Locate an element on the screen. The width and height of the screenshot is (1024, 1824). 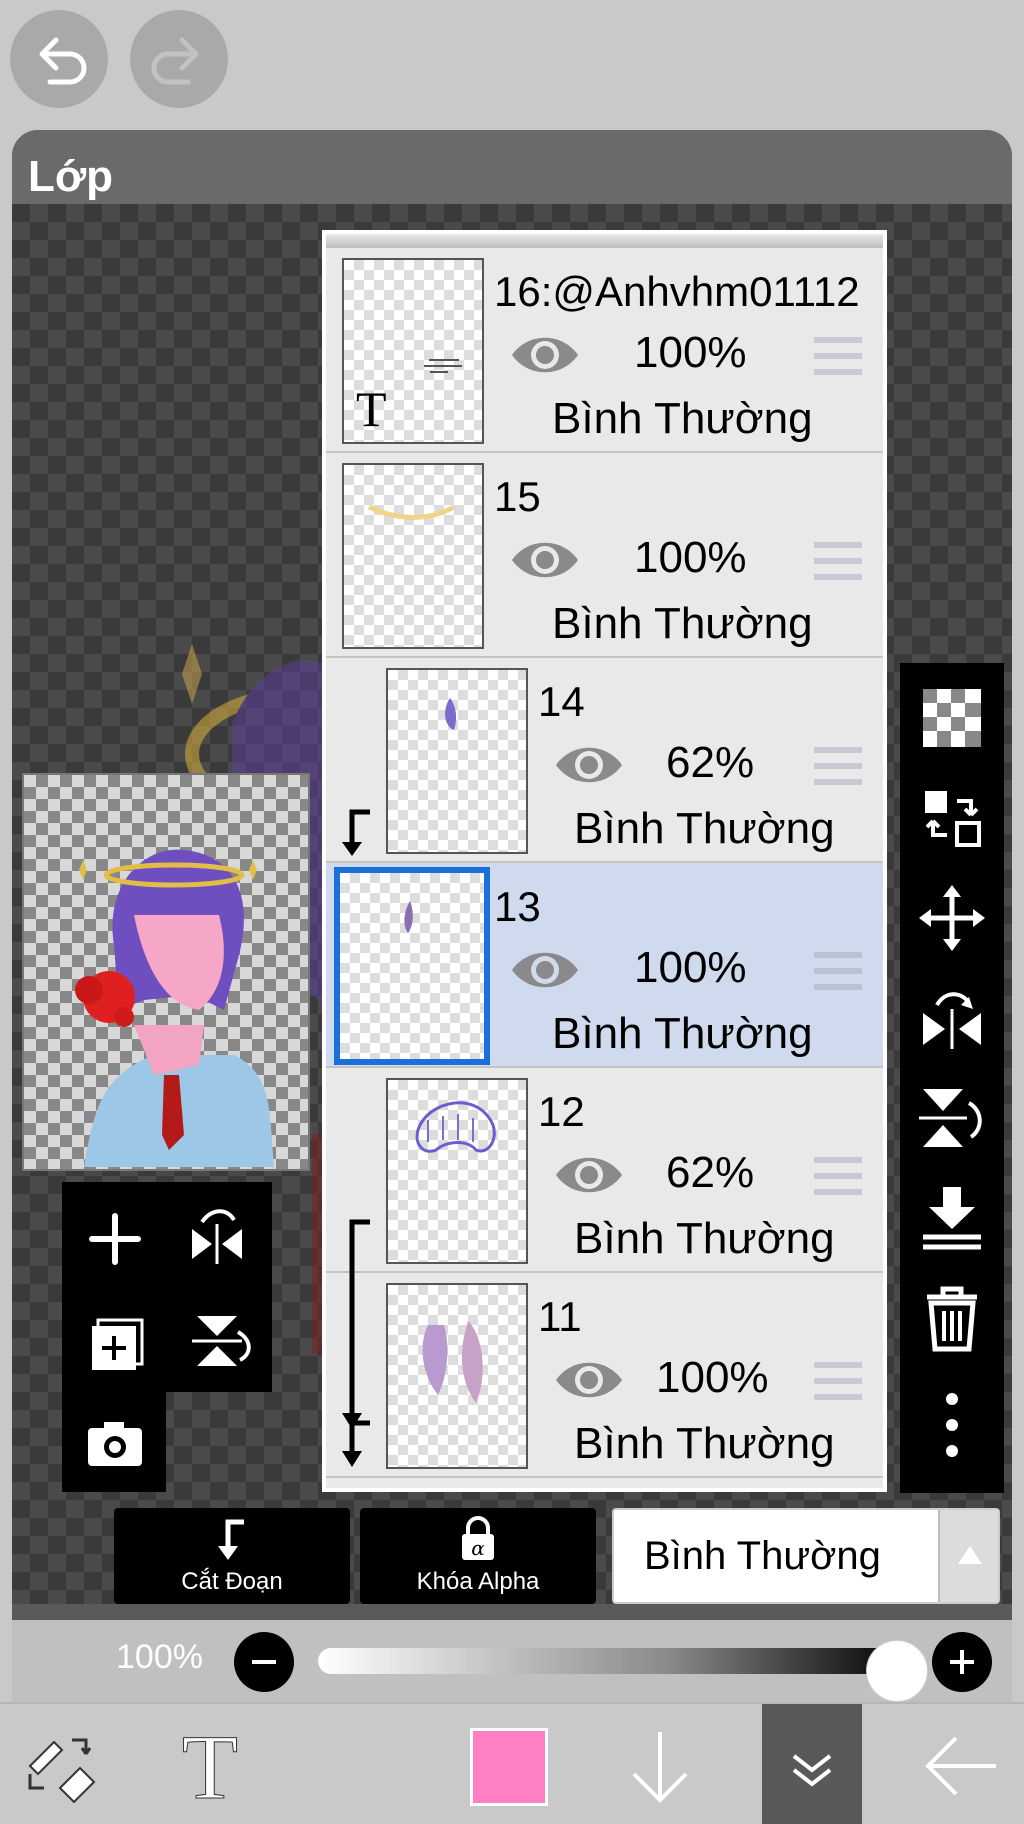
layer-swap-button is located at coordinates (952, 818).